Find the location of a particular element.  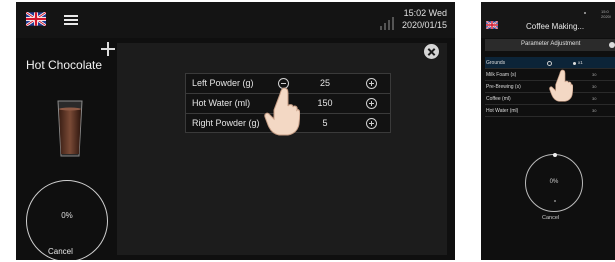

parameter-label: Milk Foam (s) is located at coordinates (501, 75).